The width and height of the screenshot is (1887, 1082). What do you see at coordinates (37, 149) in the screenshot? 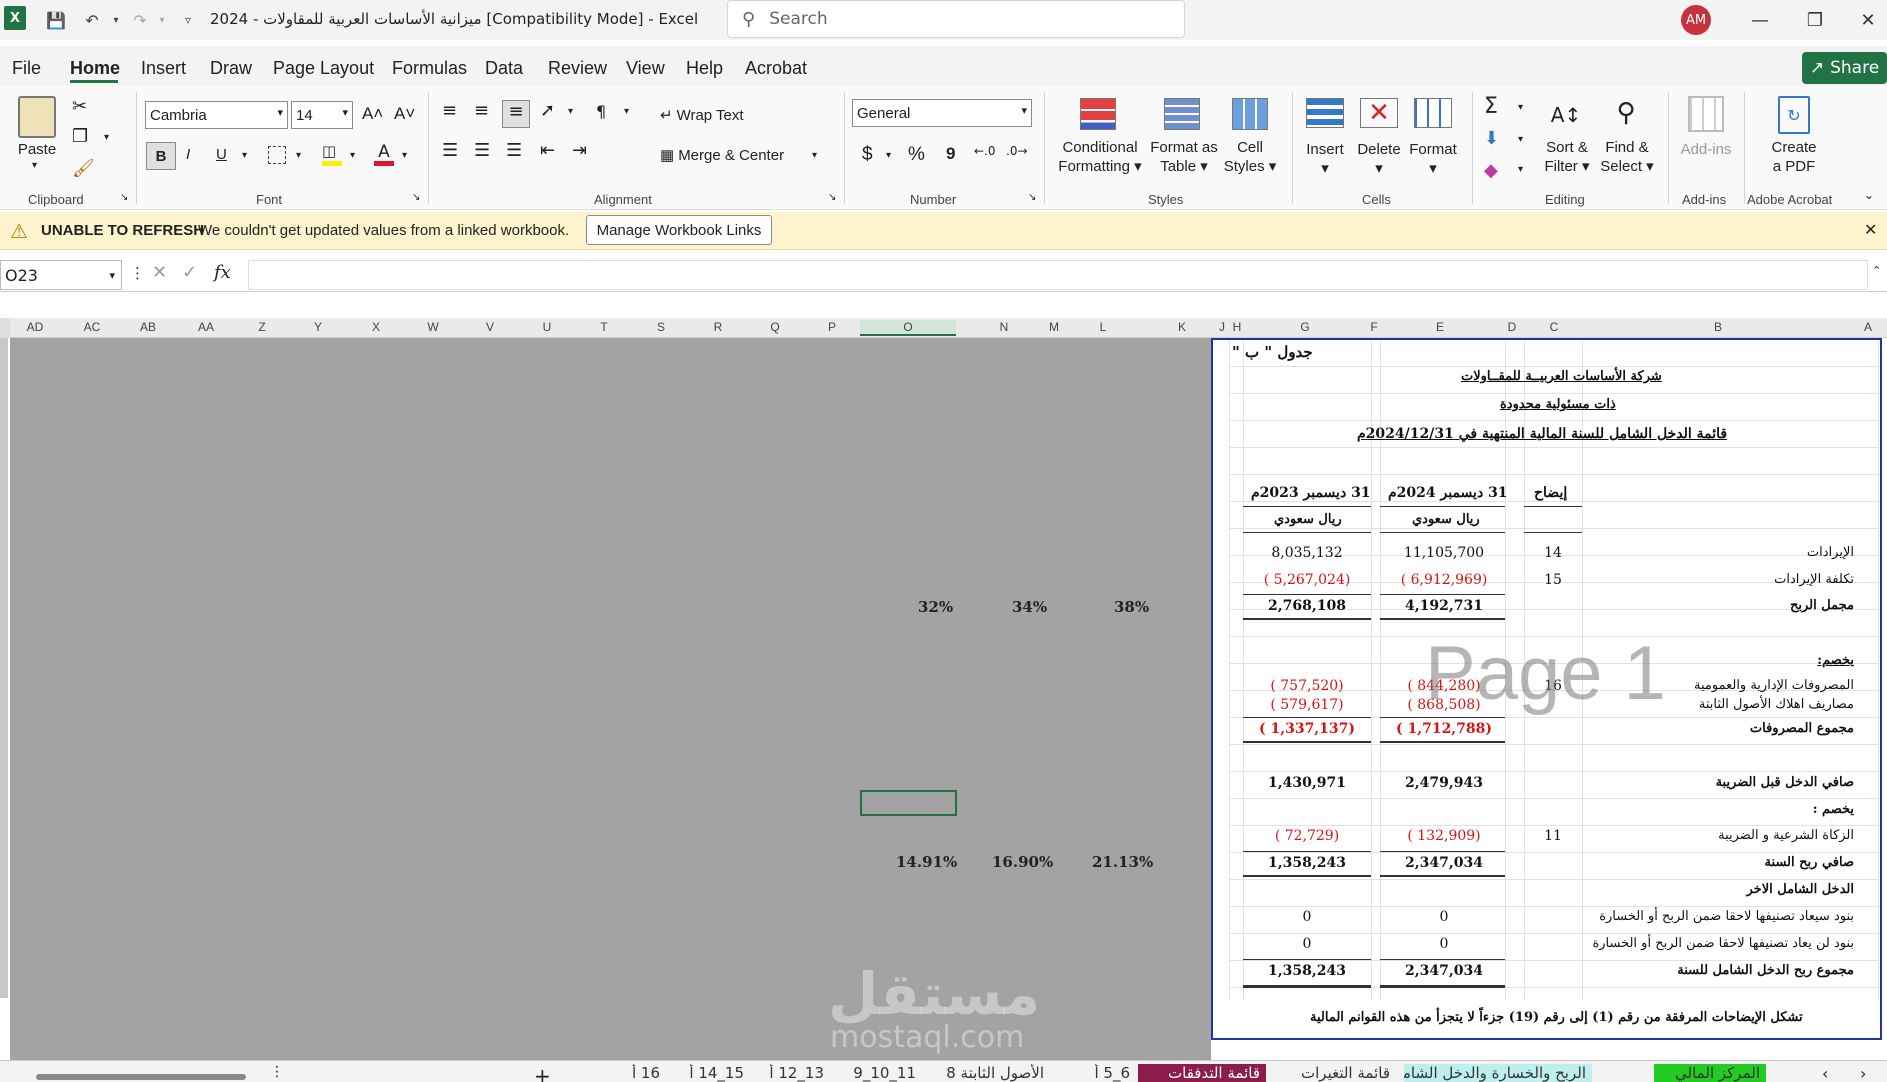
I see `paste-label: Paste` at bounding box center [37, 149].